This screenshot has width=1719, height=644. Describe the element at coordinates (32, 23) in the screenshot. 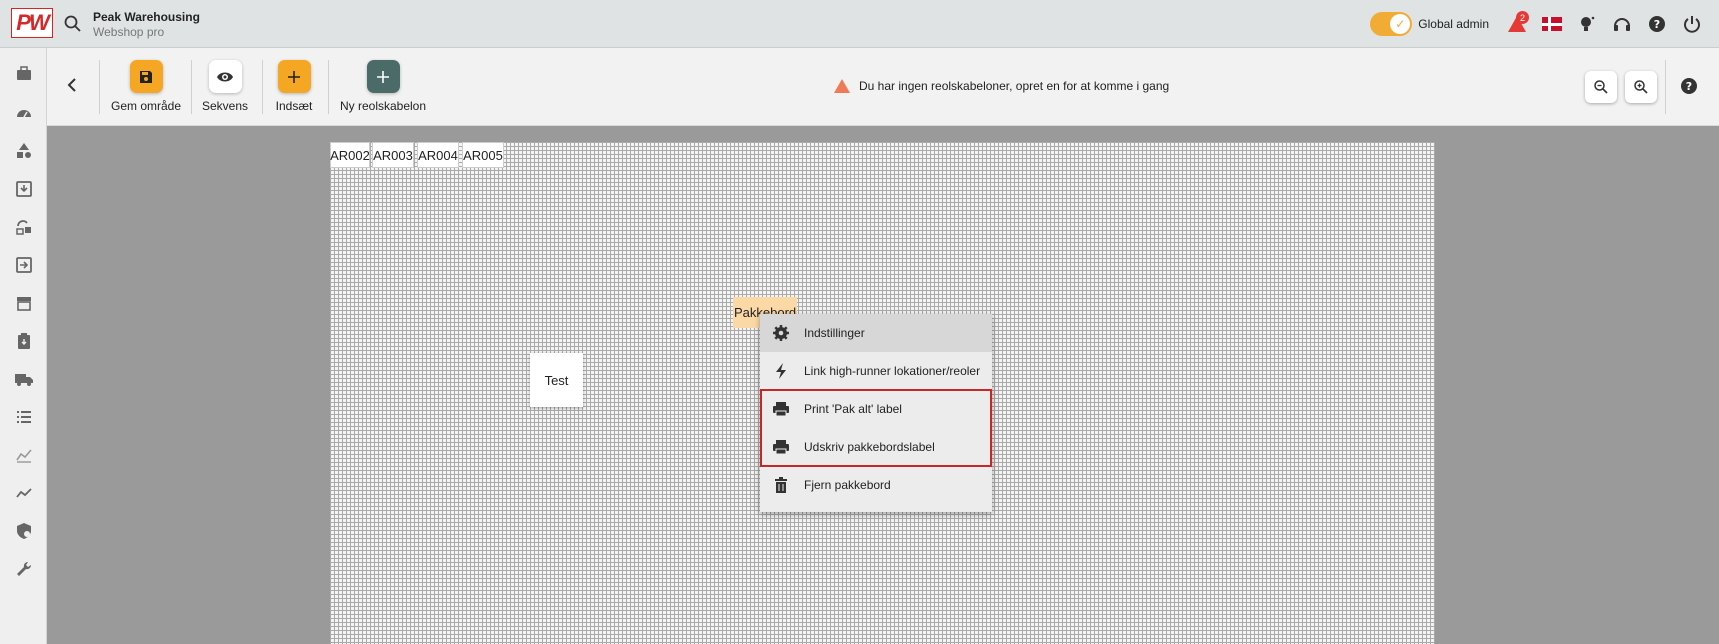

I see `company-logo: PW` at that location.